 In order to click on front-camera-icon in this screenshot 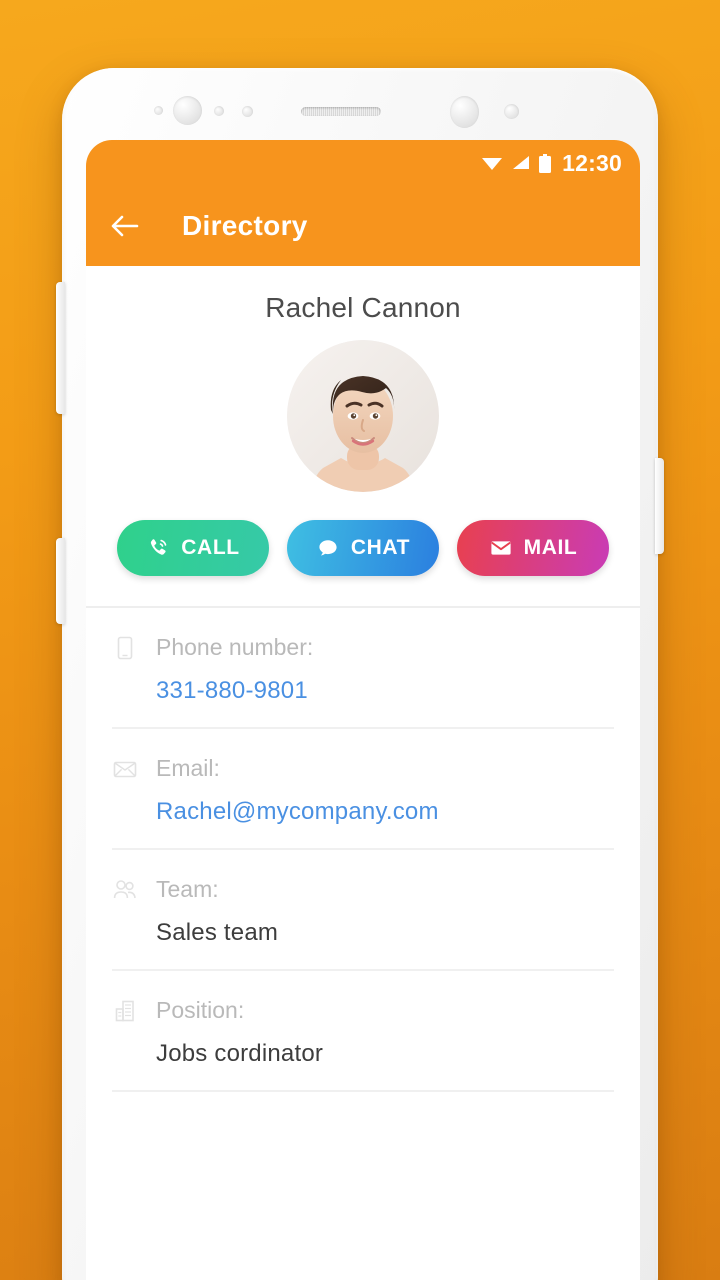, I will do `click(187, 110)`.